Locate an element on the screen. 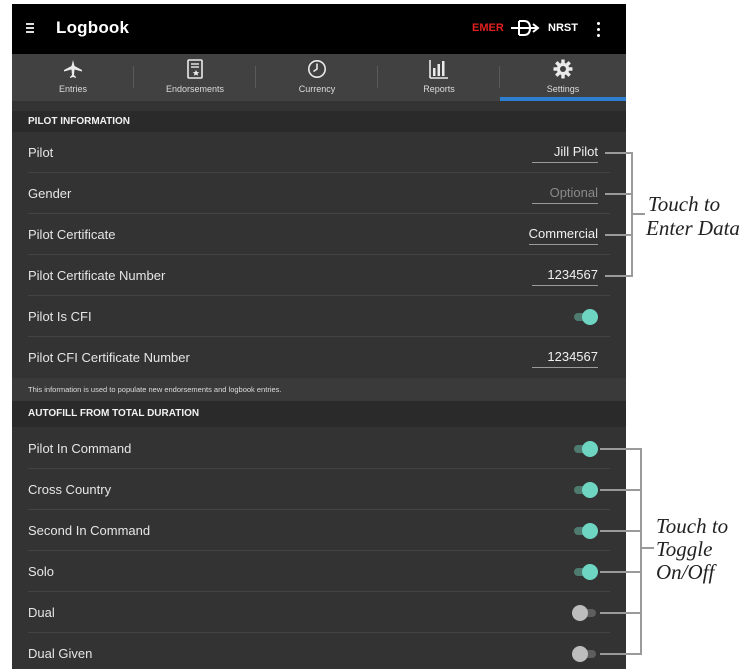  pilot-certificate-field: Commercial is located at coordinates (563, 235).